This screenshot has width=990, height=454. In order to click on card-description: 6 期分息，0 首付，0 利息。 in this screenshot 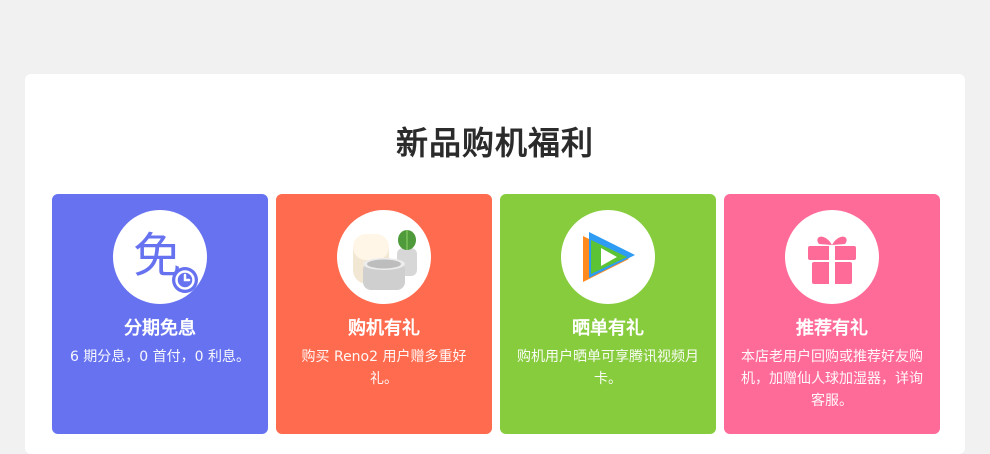, I will do `click(160, 357)`.